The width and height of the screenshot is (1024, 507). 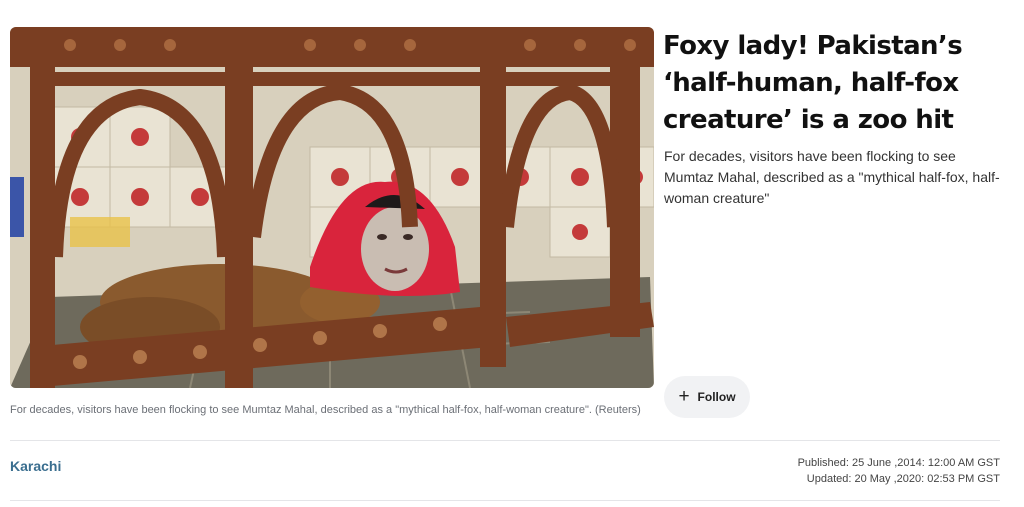 What do you see at coordinates (684, 396) in the screenshot?
I see `plus-icon: +` at bounding box center [684, 396].